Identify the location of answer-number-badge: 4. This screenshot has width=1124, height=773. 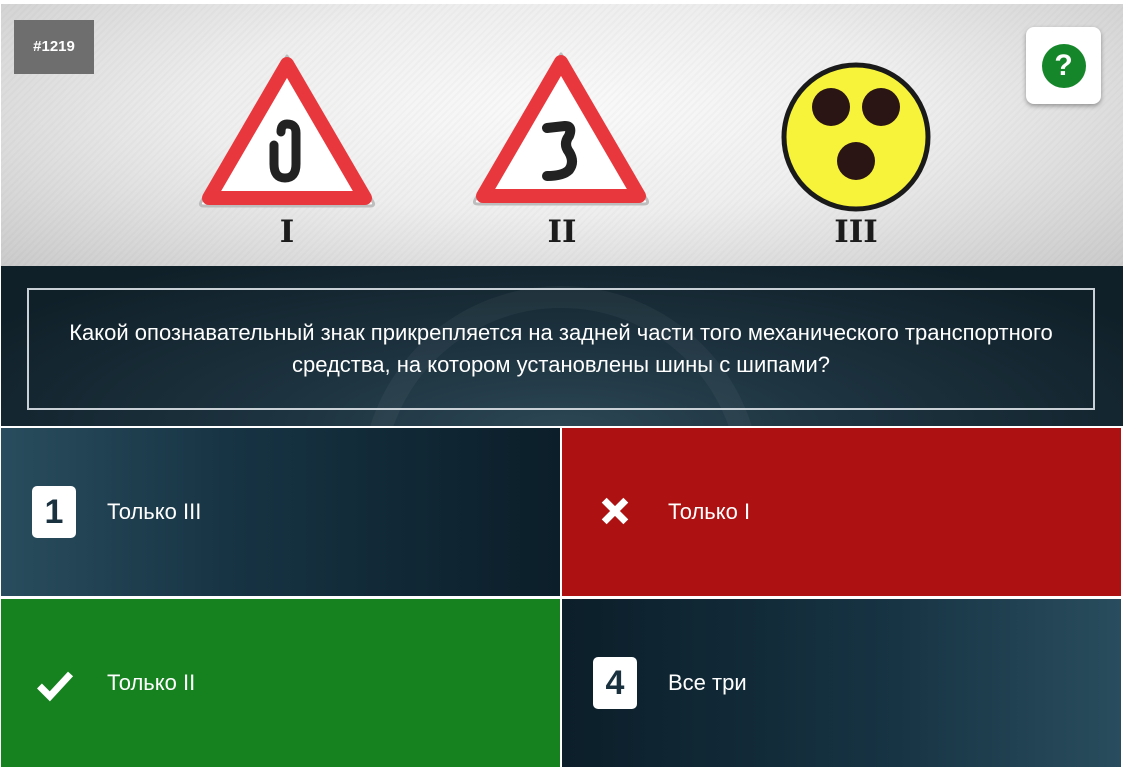
(615, 683).